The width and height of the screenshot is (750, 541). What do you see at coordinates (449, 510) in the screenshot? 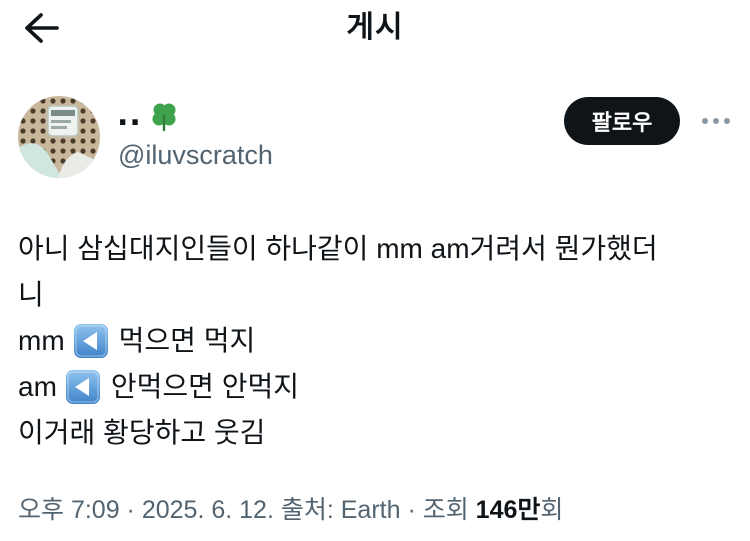
I see `views-label: 조회` at bounding box center [449, 510].